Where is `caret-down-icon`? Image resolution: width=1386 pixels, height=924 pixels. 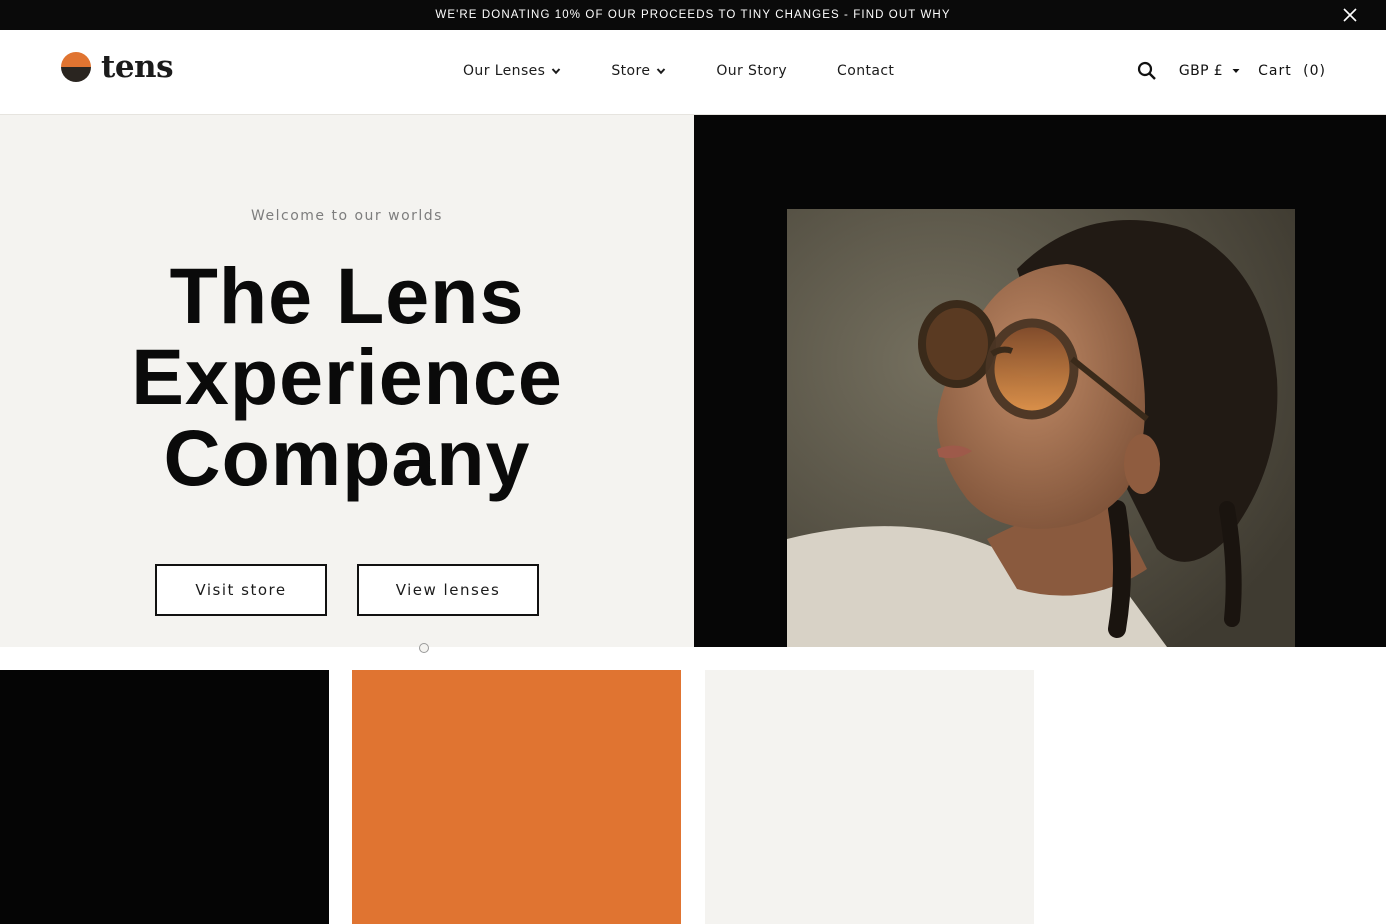 caret-down-icon is located at coordinates (1236, 71).